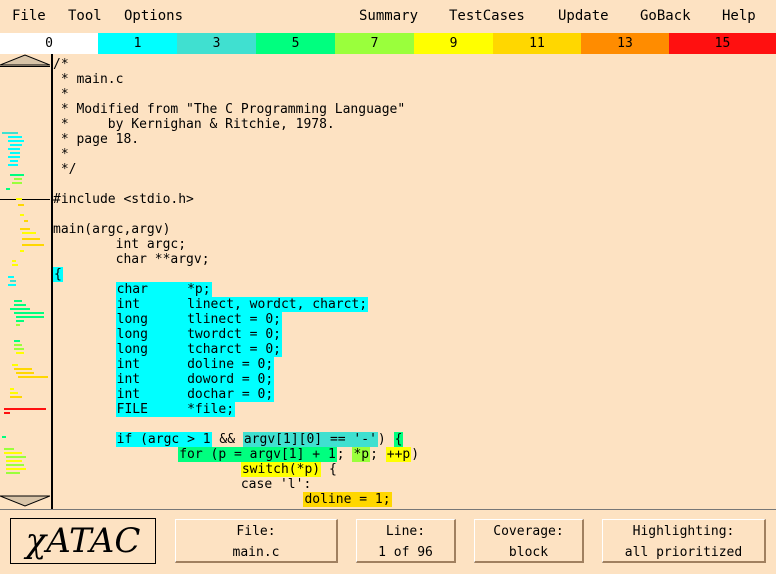 This screenshot has width=776, height=574. What do you see at coordinates (163, 439) in the screenshot?
I see `coverage-highlight: if (argc > 1` at bounding box center [163, 439].